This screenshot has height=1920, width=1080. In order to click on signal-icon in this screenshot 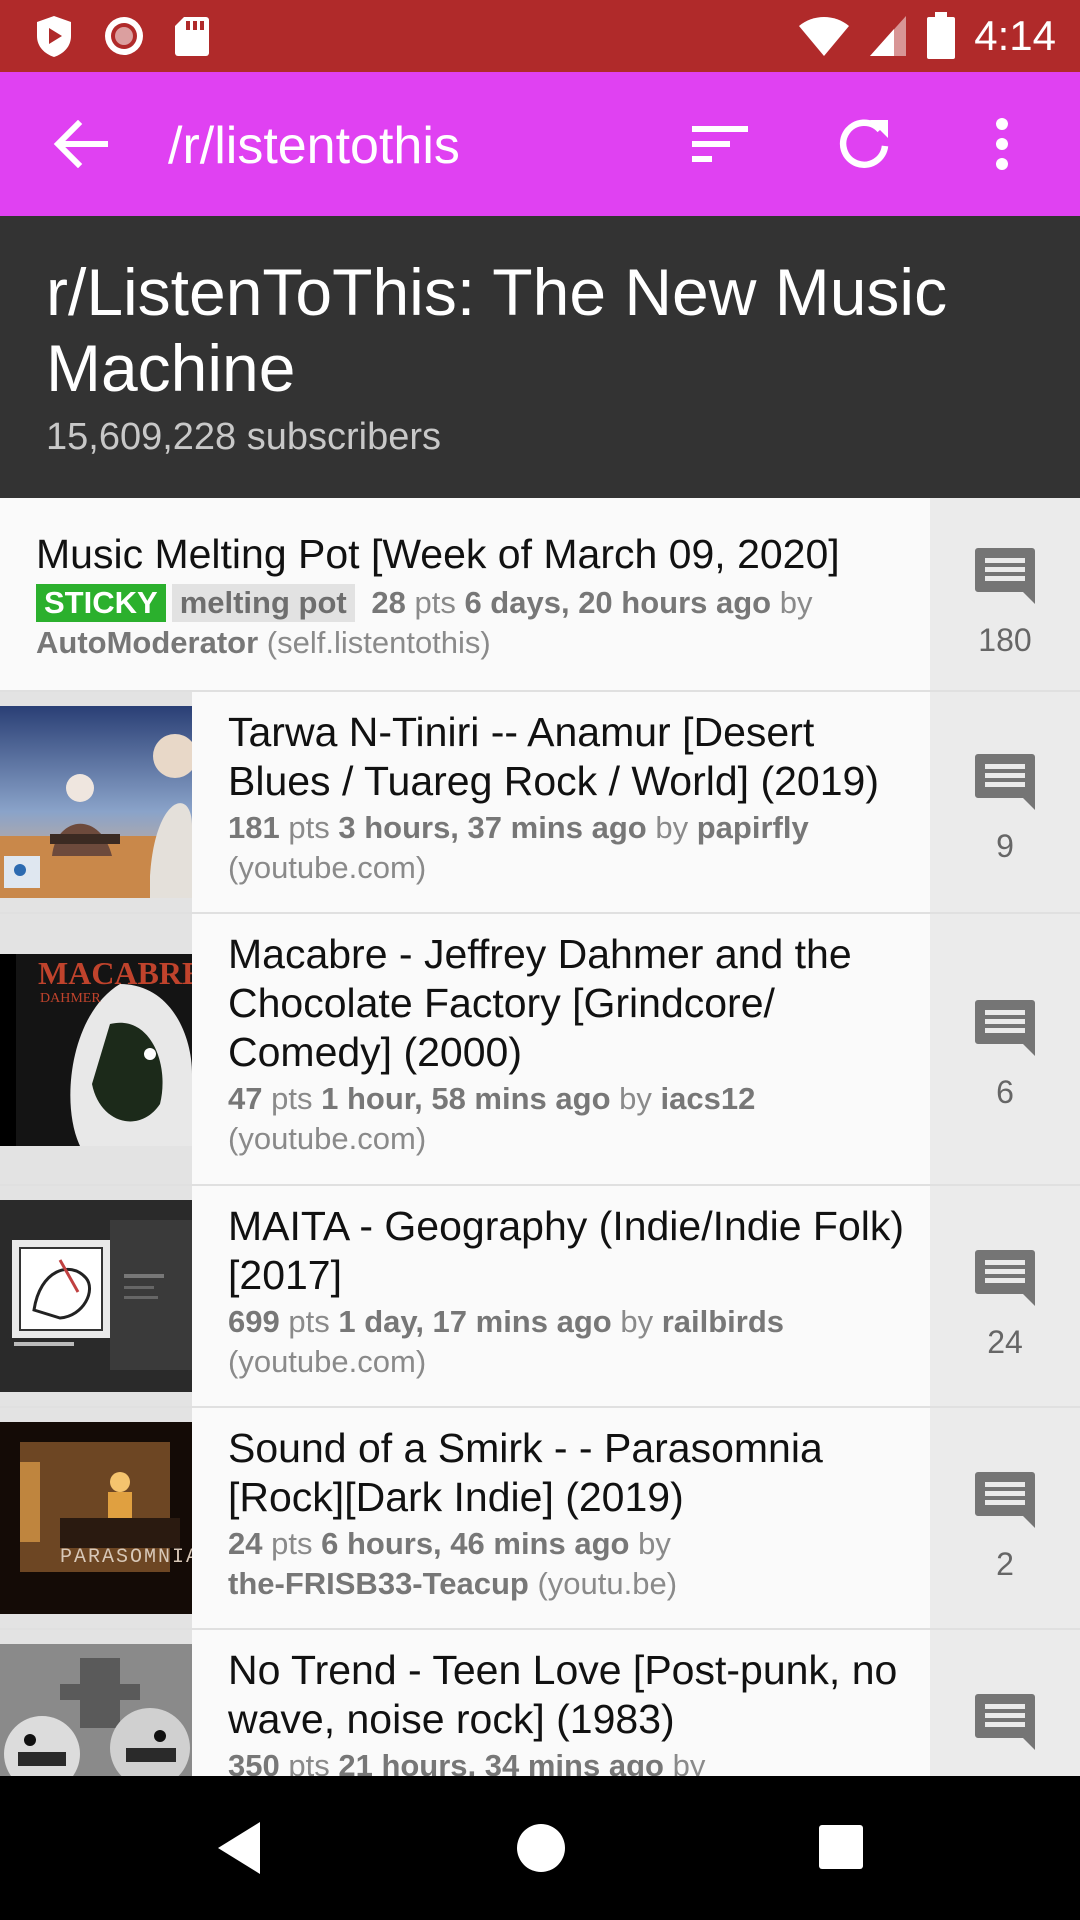, I will do `click(888, 36)`.